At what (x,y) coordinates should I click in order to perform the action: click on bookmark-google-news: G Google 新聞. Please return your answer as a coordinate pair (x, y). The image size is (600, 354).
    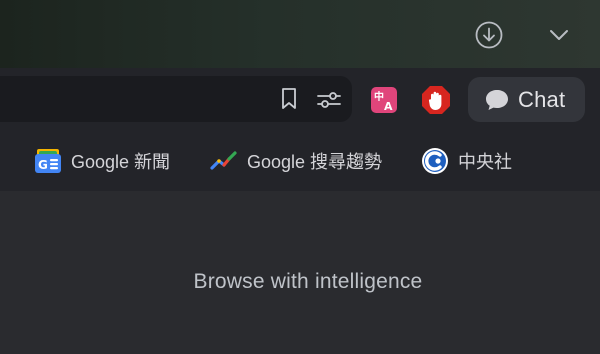
    Looking at the image, I should click on (102, 161).